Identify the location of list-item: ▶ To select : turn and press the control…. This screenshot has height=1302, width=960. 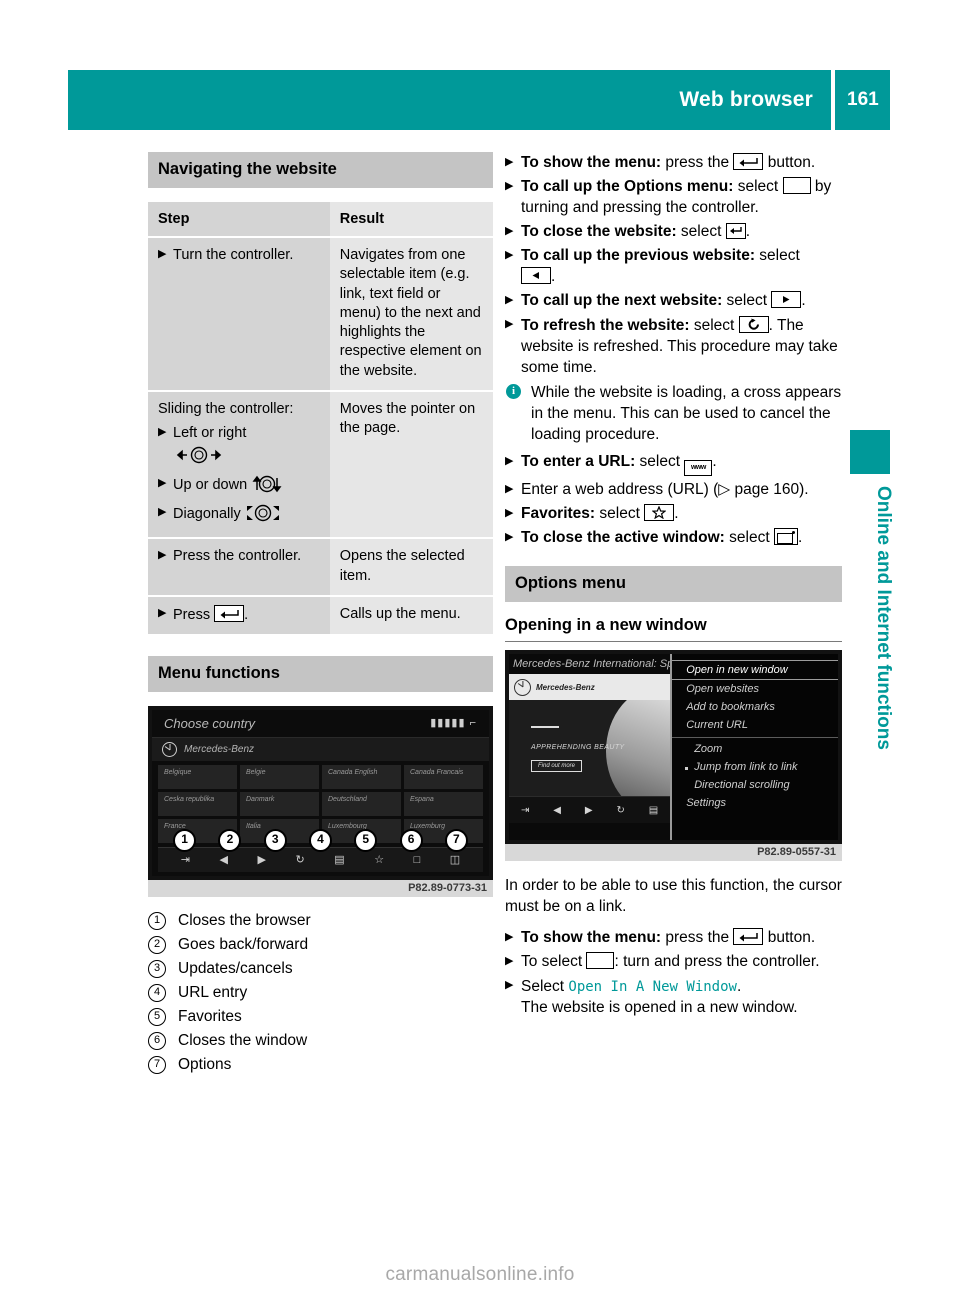
(673, 961).